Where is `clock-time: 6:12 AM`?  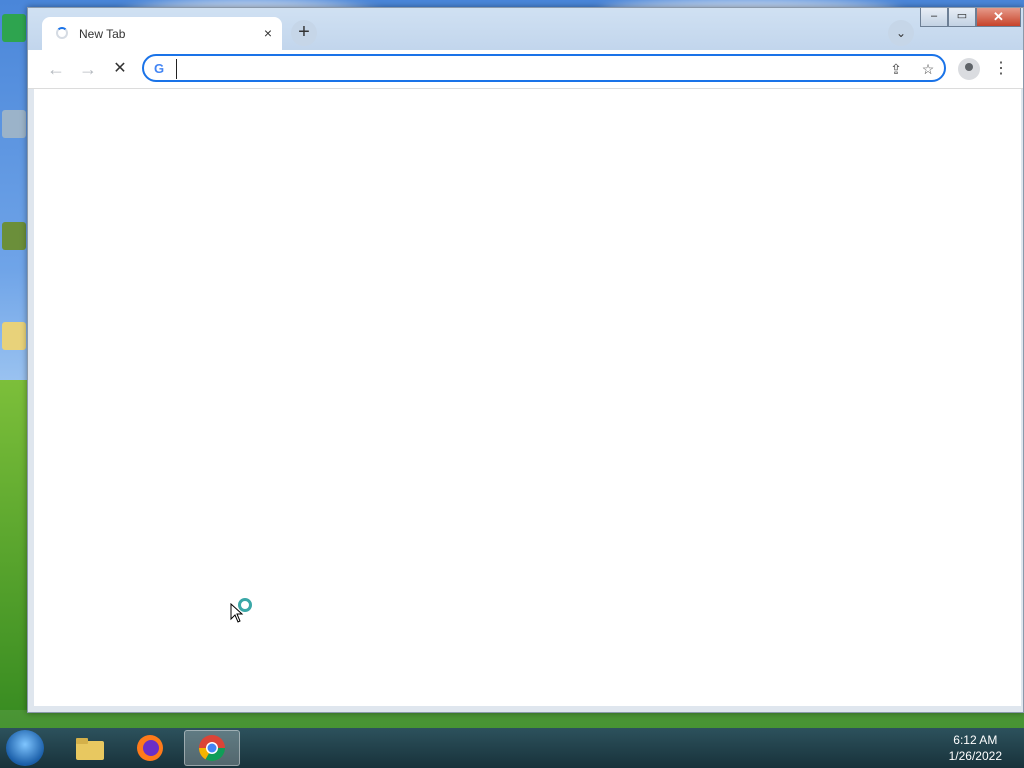 clock-time: 6:12 AM is located at coordinates (975, 740).